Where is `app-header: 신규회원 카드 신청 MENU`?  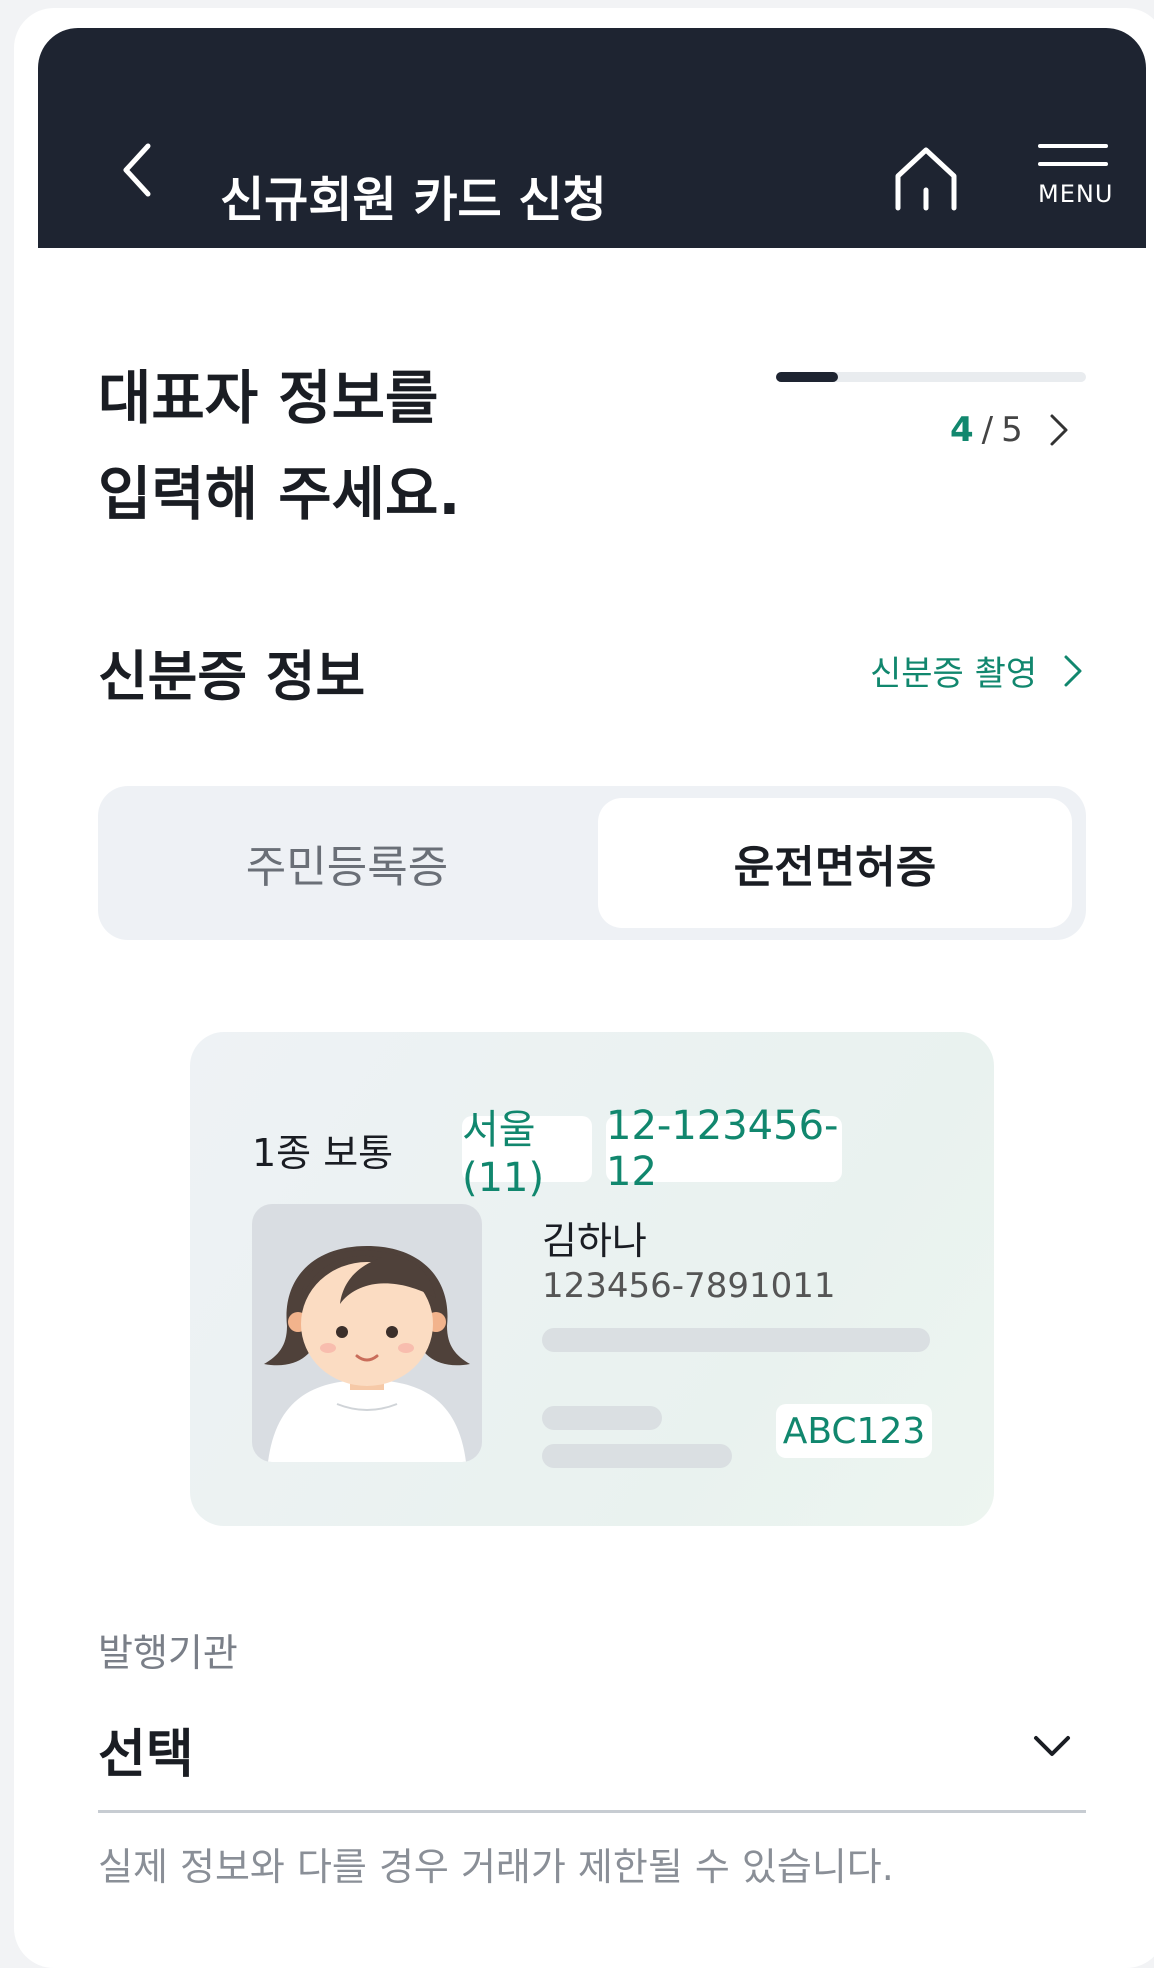 app-header: 신규회원 카드 신청 MENU is located at coordinates (592, 138).